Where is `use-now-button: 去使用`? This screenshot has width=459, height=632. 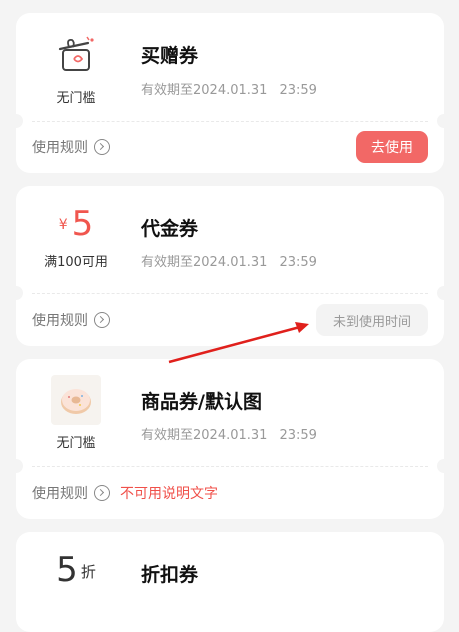 use-now-button: 去使用 is located at coordinates (392, 147).